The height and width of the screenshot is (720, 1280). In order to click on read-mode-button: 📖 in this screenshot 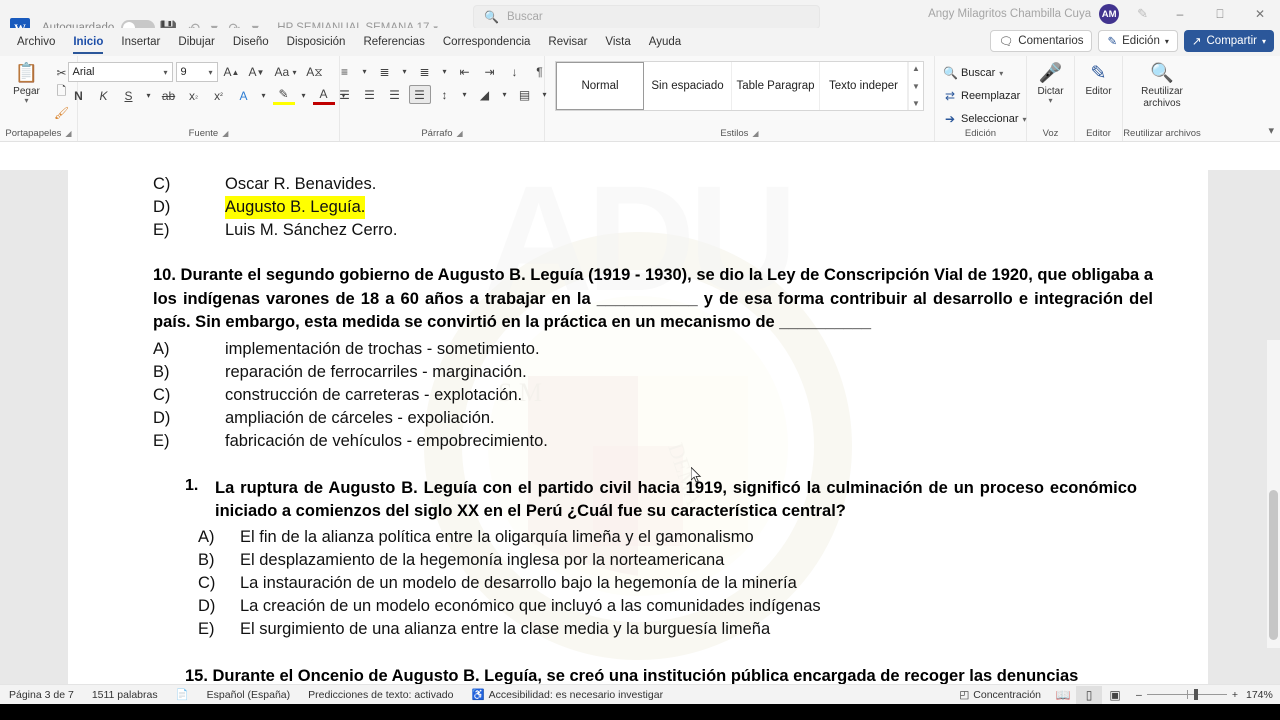, I will do `click(1063, 695)`.